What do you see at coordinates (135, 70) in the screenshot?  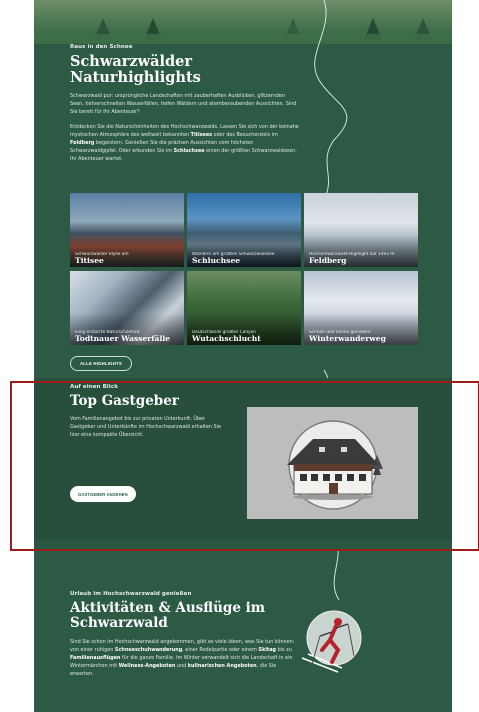 I see `section-title: Schwarzwälder Naturhighlights` at bounding box center [135, 70].